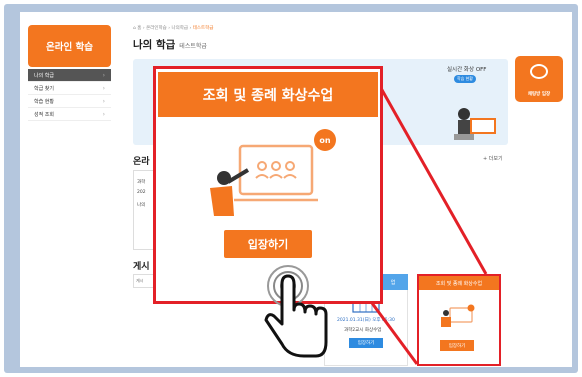 Image resolution: width=582 pixels, height=377 pixels. I want to click on video-lesson-large-icon, so click(264, 180).